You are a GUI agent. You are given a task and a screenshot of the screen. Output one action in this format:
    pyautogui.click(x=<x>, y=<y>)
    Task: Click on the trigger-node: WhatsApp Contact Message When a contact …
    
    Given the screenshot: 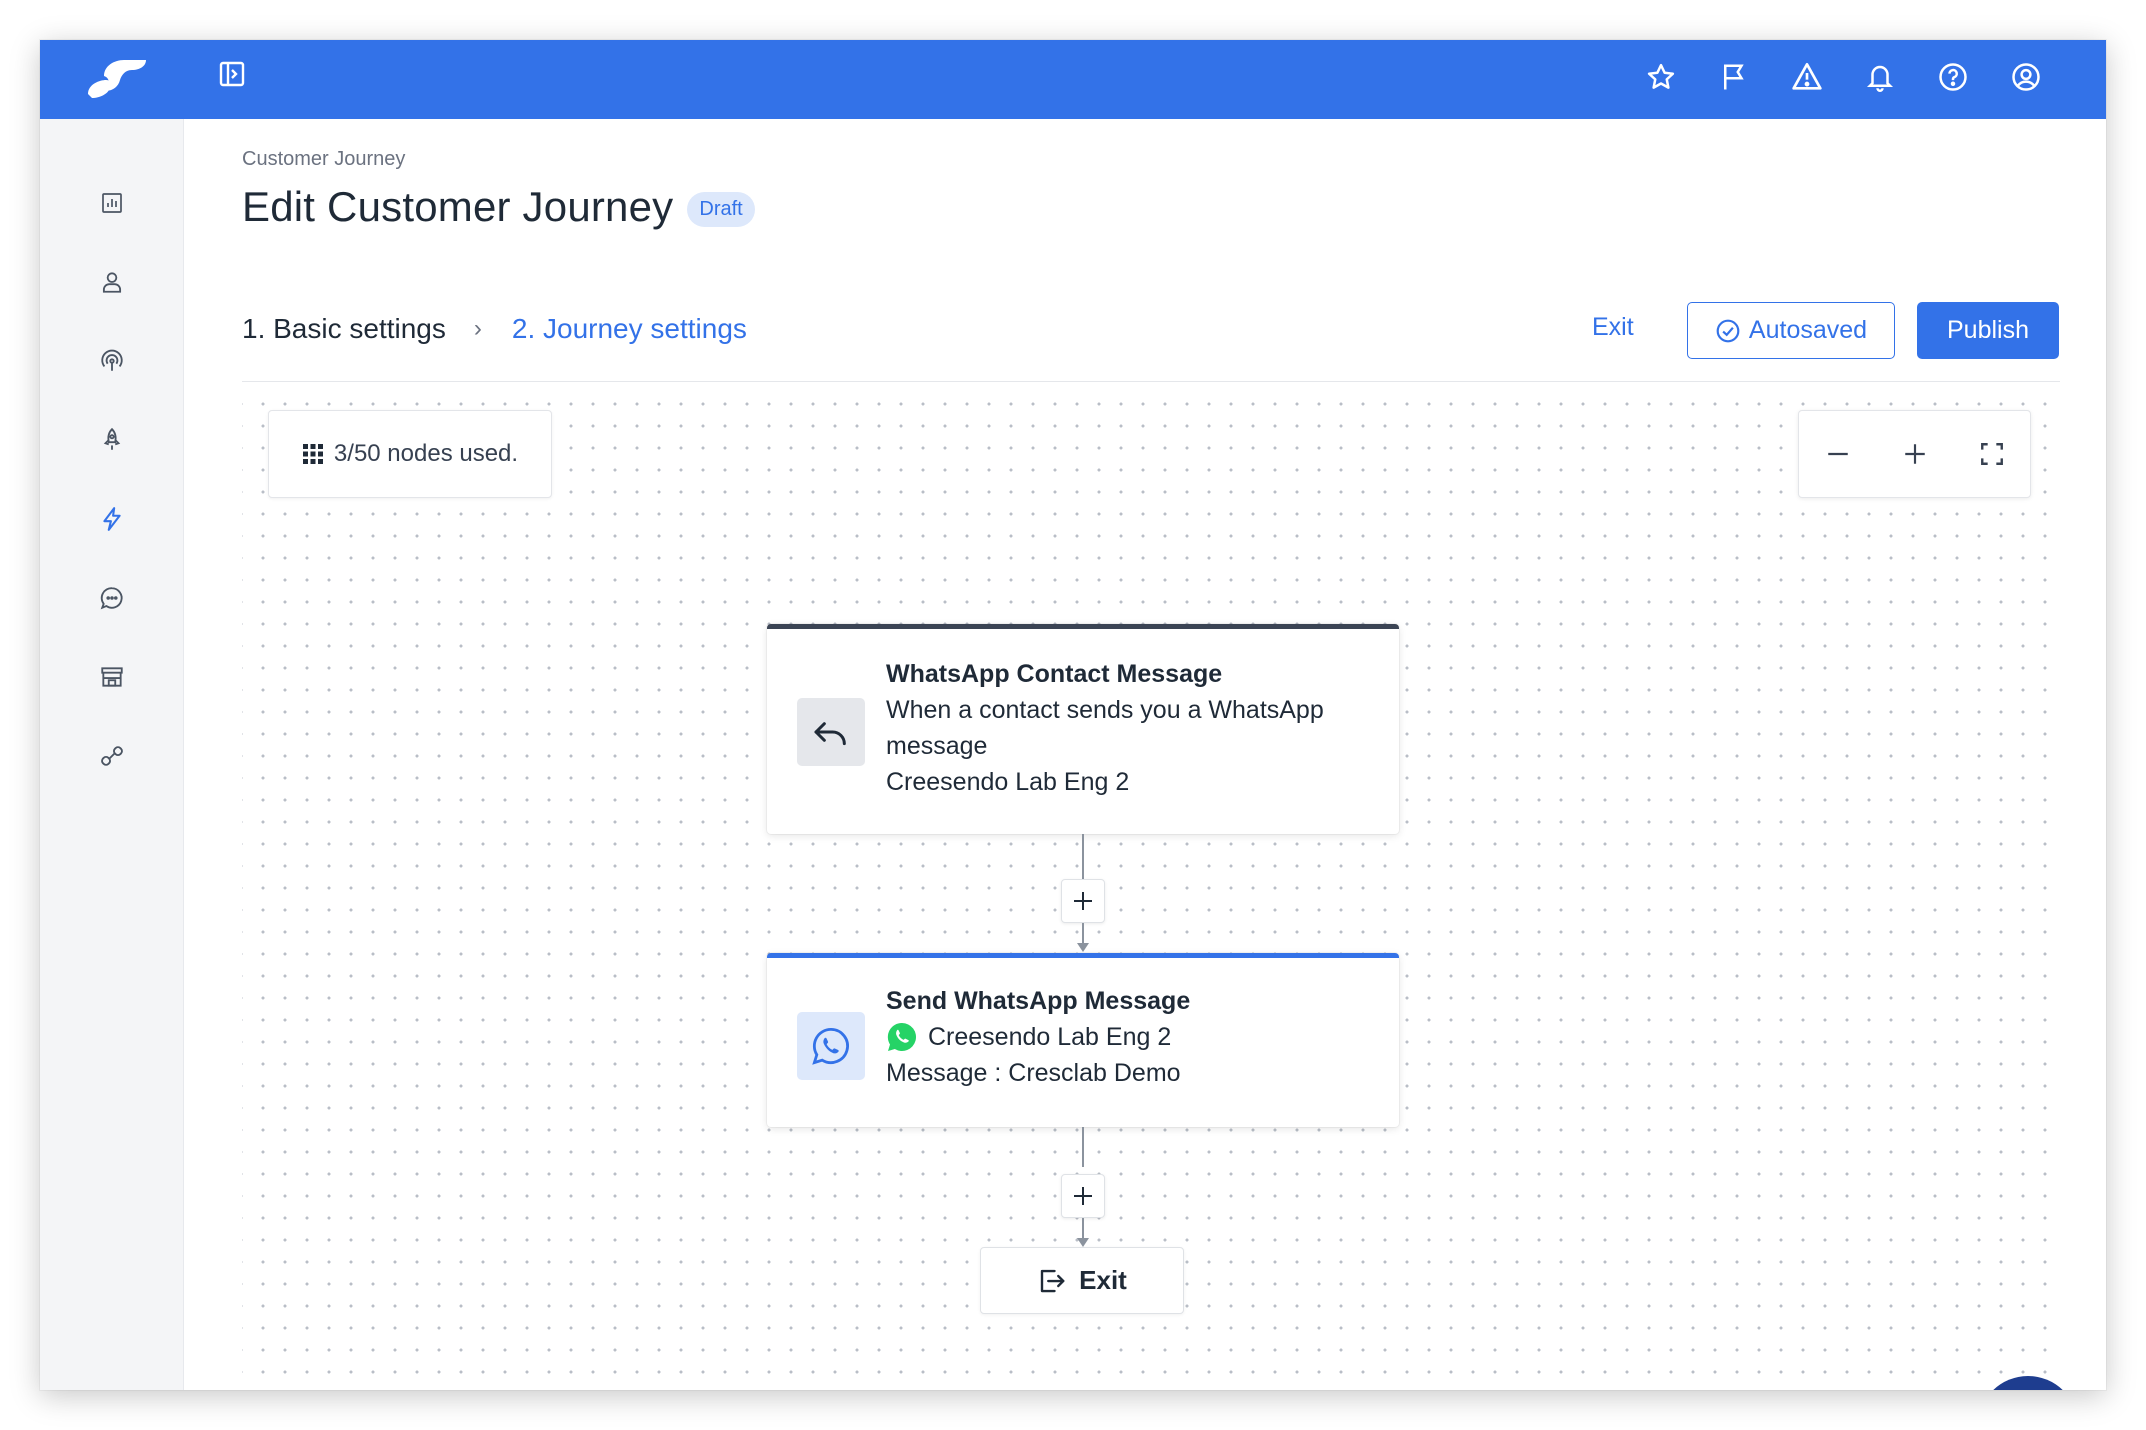 What is the action you would take?
    pyautogui.click(x=1083, y=729)
    